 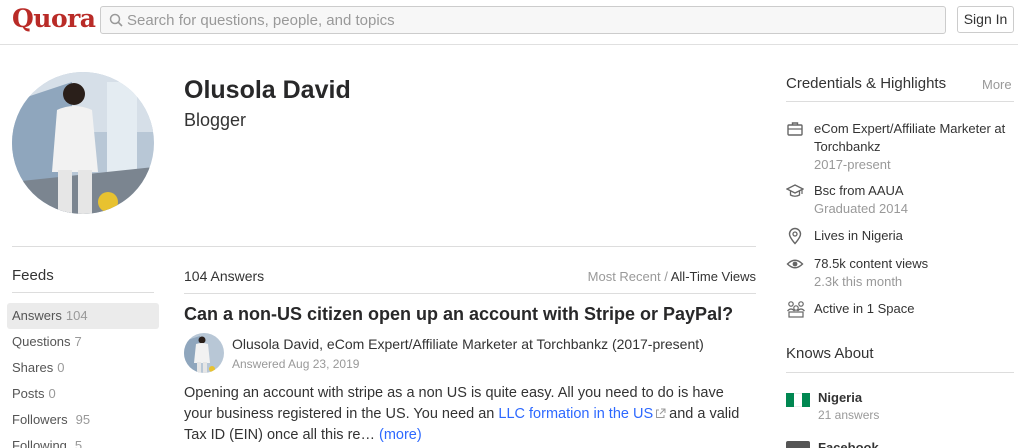 What do you see at coordinates (866, 83) in the screenshot?
I see `credentials-title: Credentials & Highlights` at bounding box center [866, 83].